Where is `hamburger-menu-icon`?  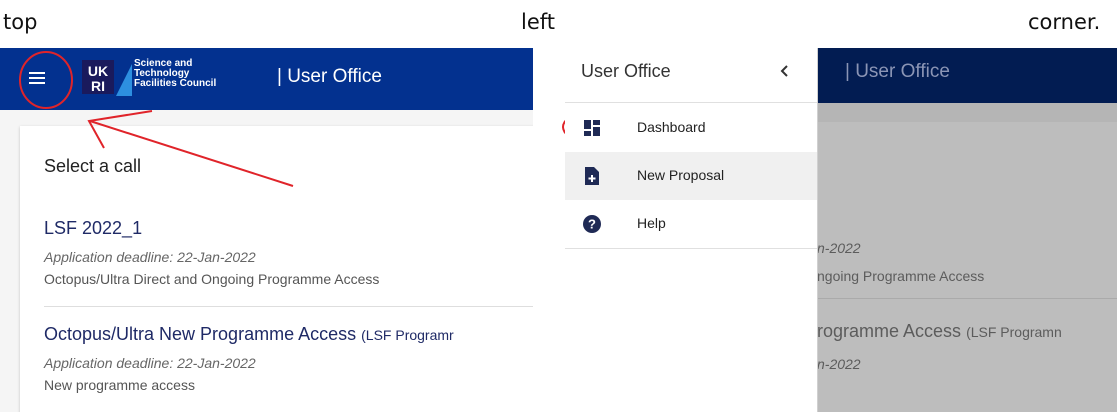 hamburger-menu-icon is located at coordinates (37, 78).